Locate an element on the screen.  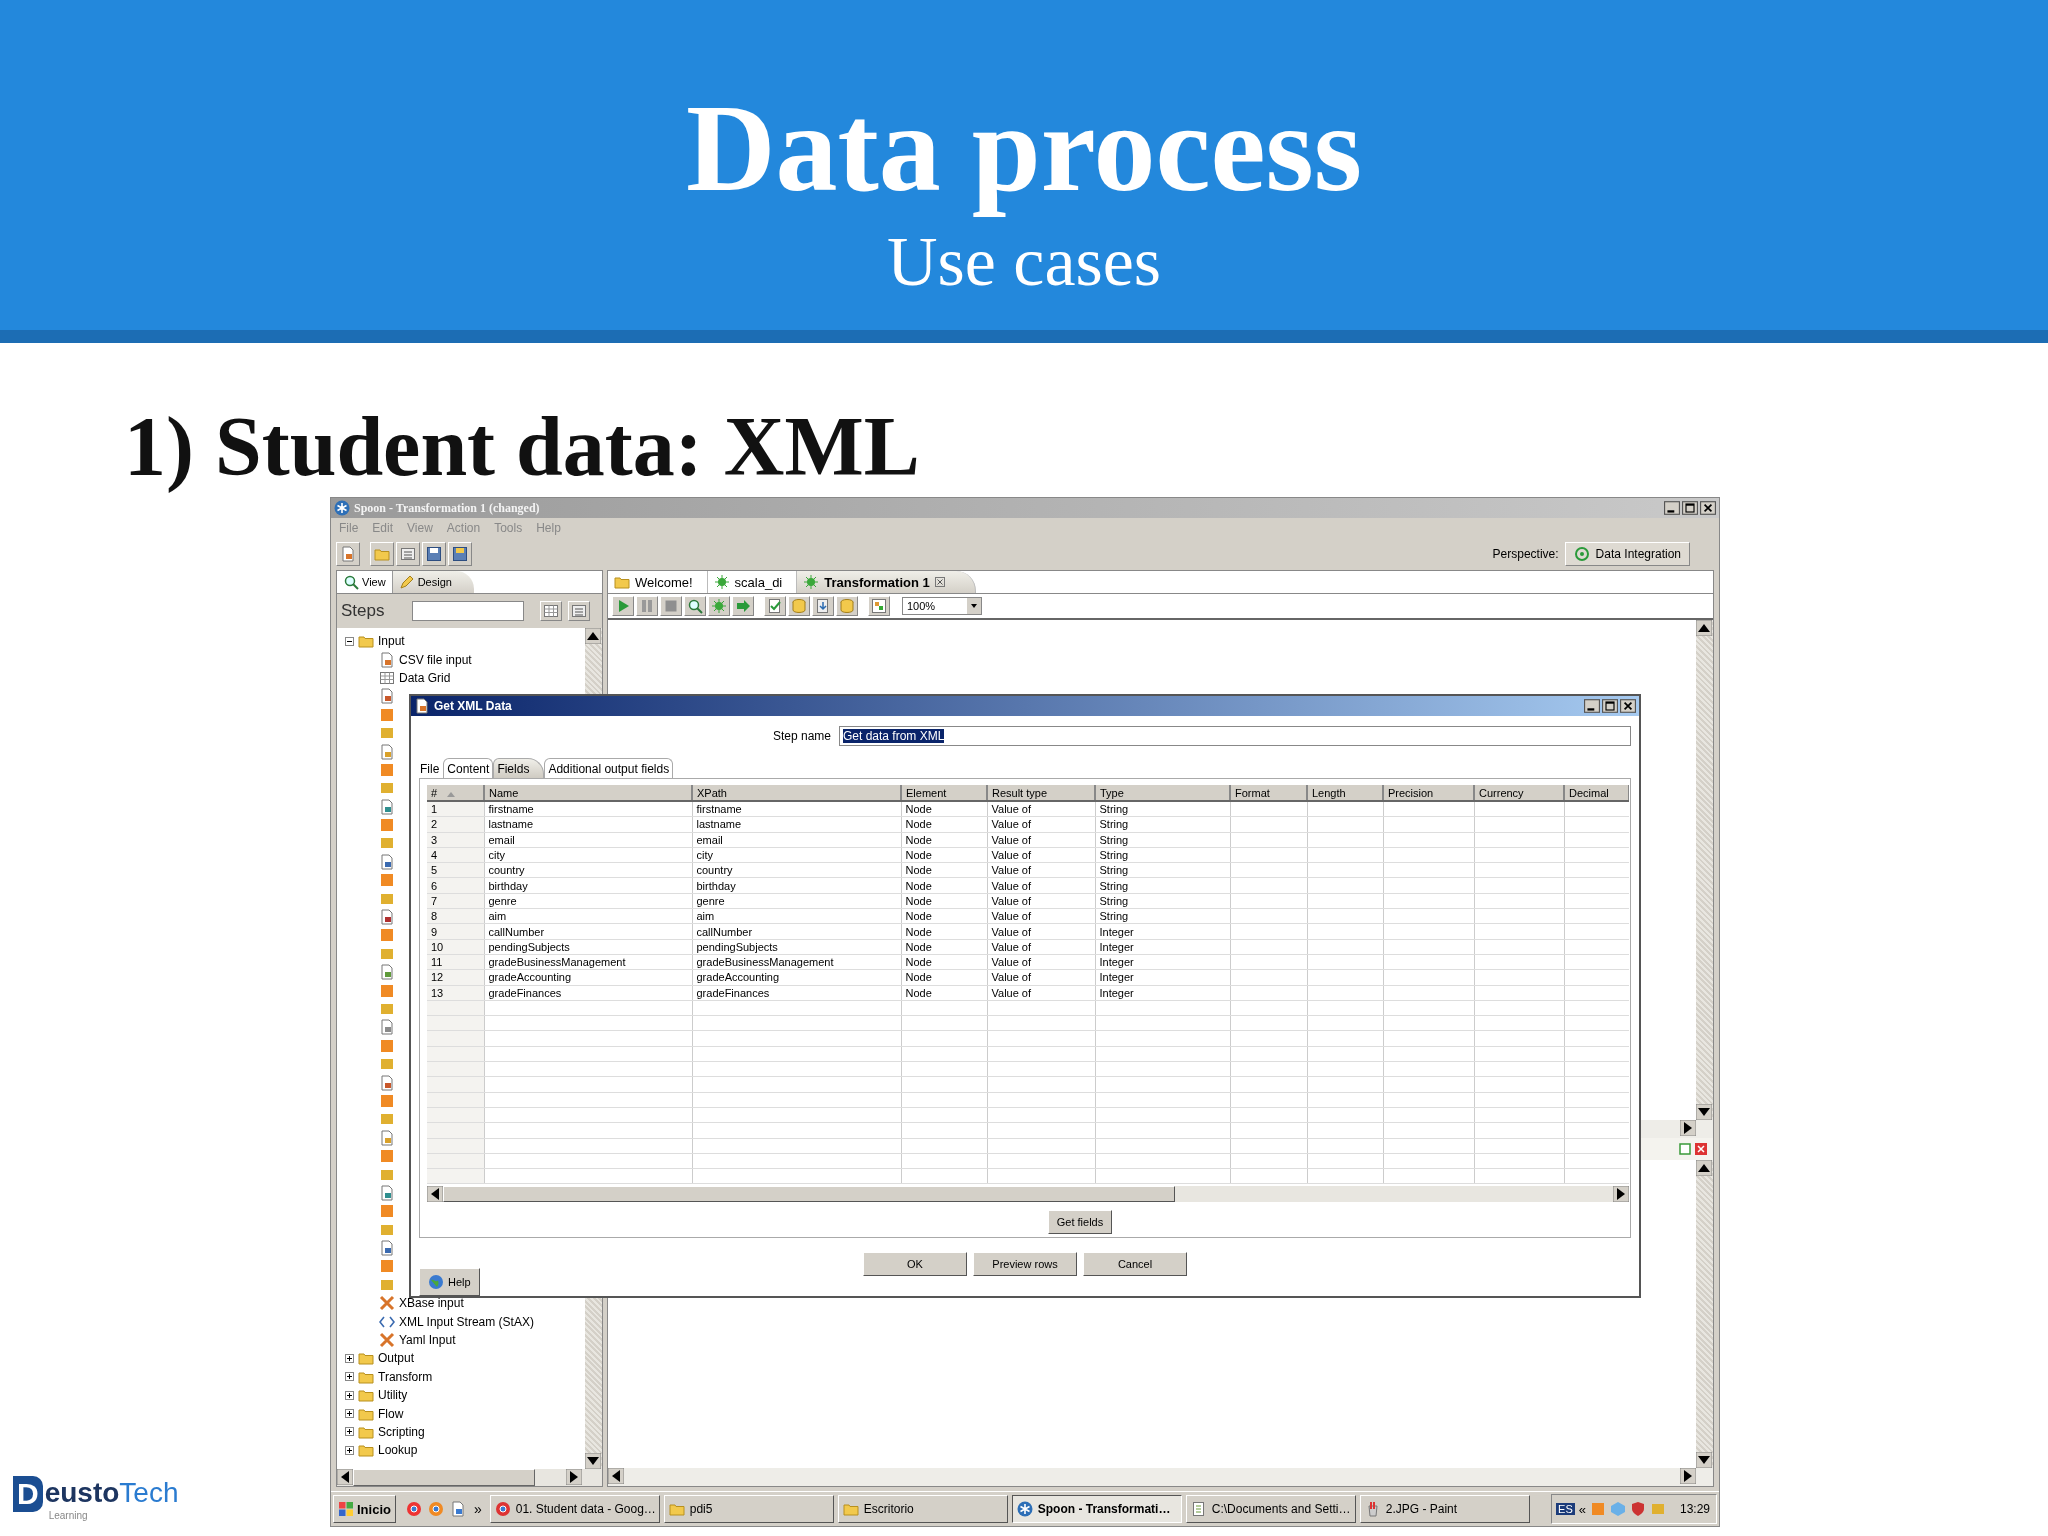
tree-item: Utility is located at coordinates (393, 1395).